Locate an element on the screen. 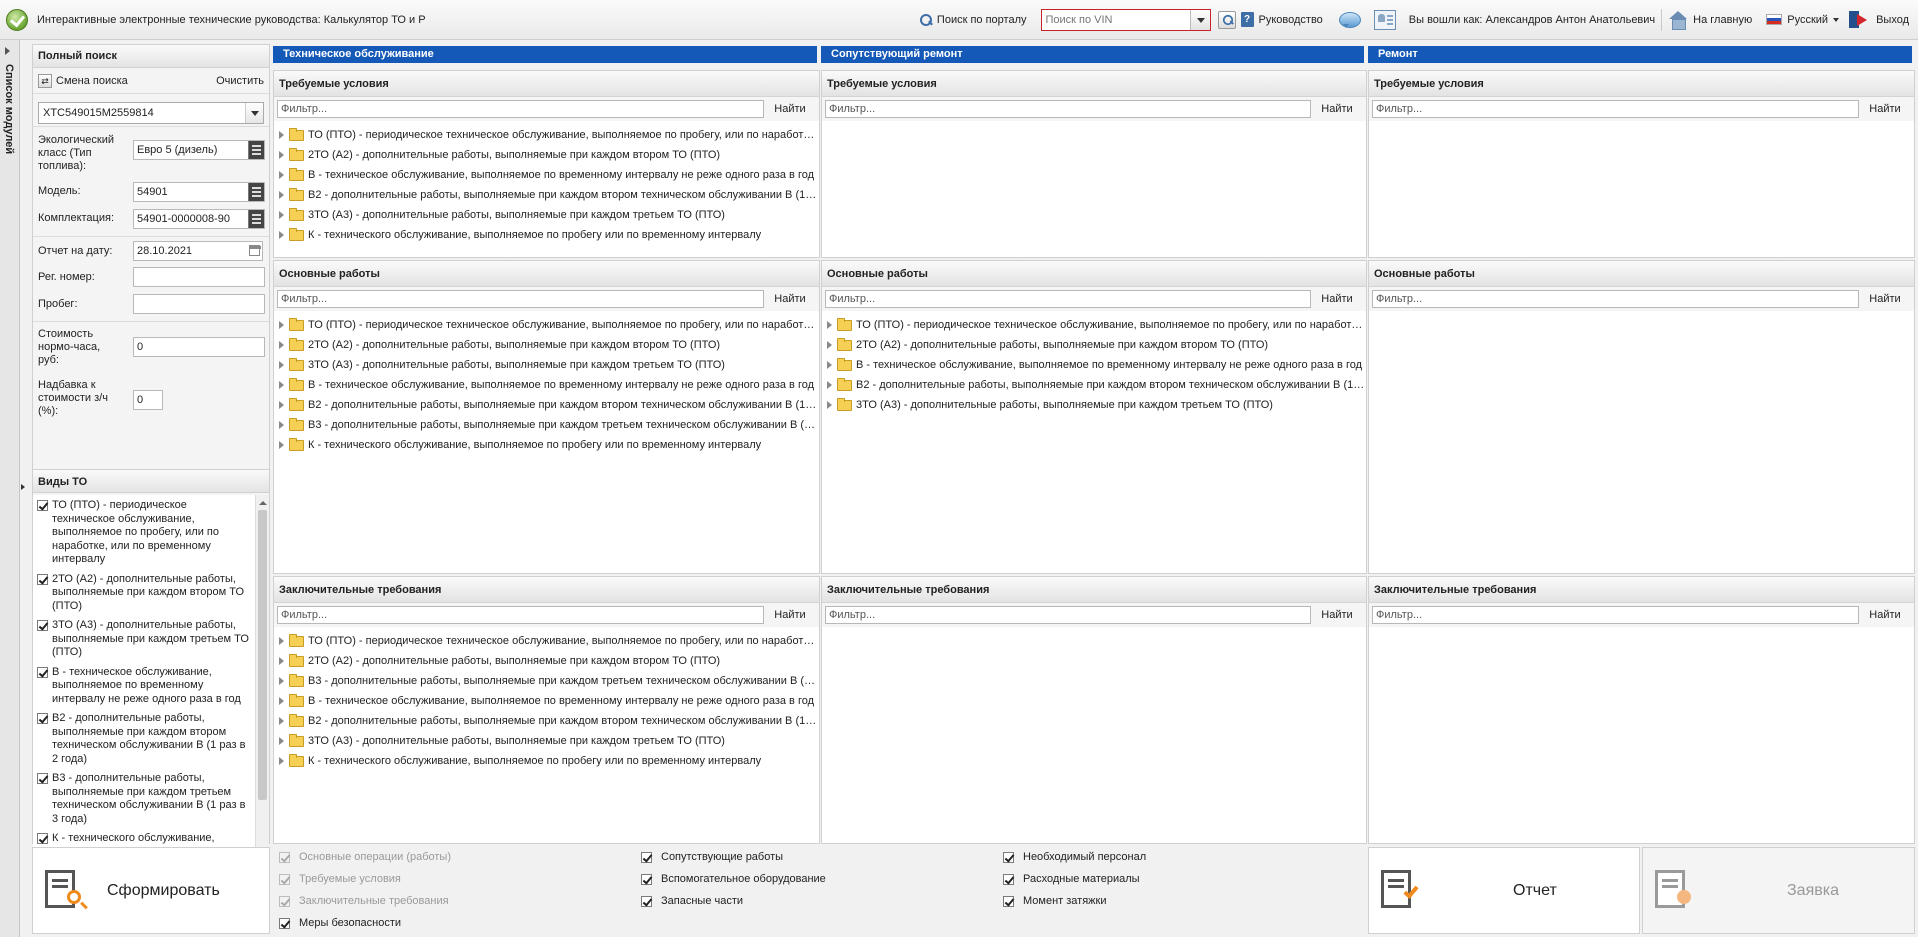 Image resolution: width=1918 pixels, height=937 pixels. report-option: Меры безопасности is located at coordinates (340, 923).